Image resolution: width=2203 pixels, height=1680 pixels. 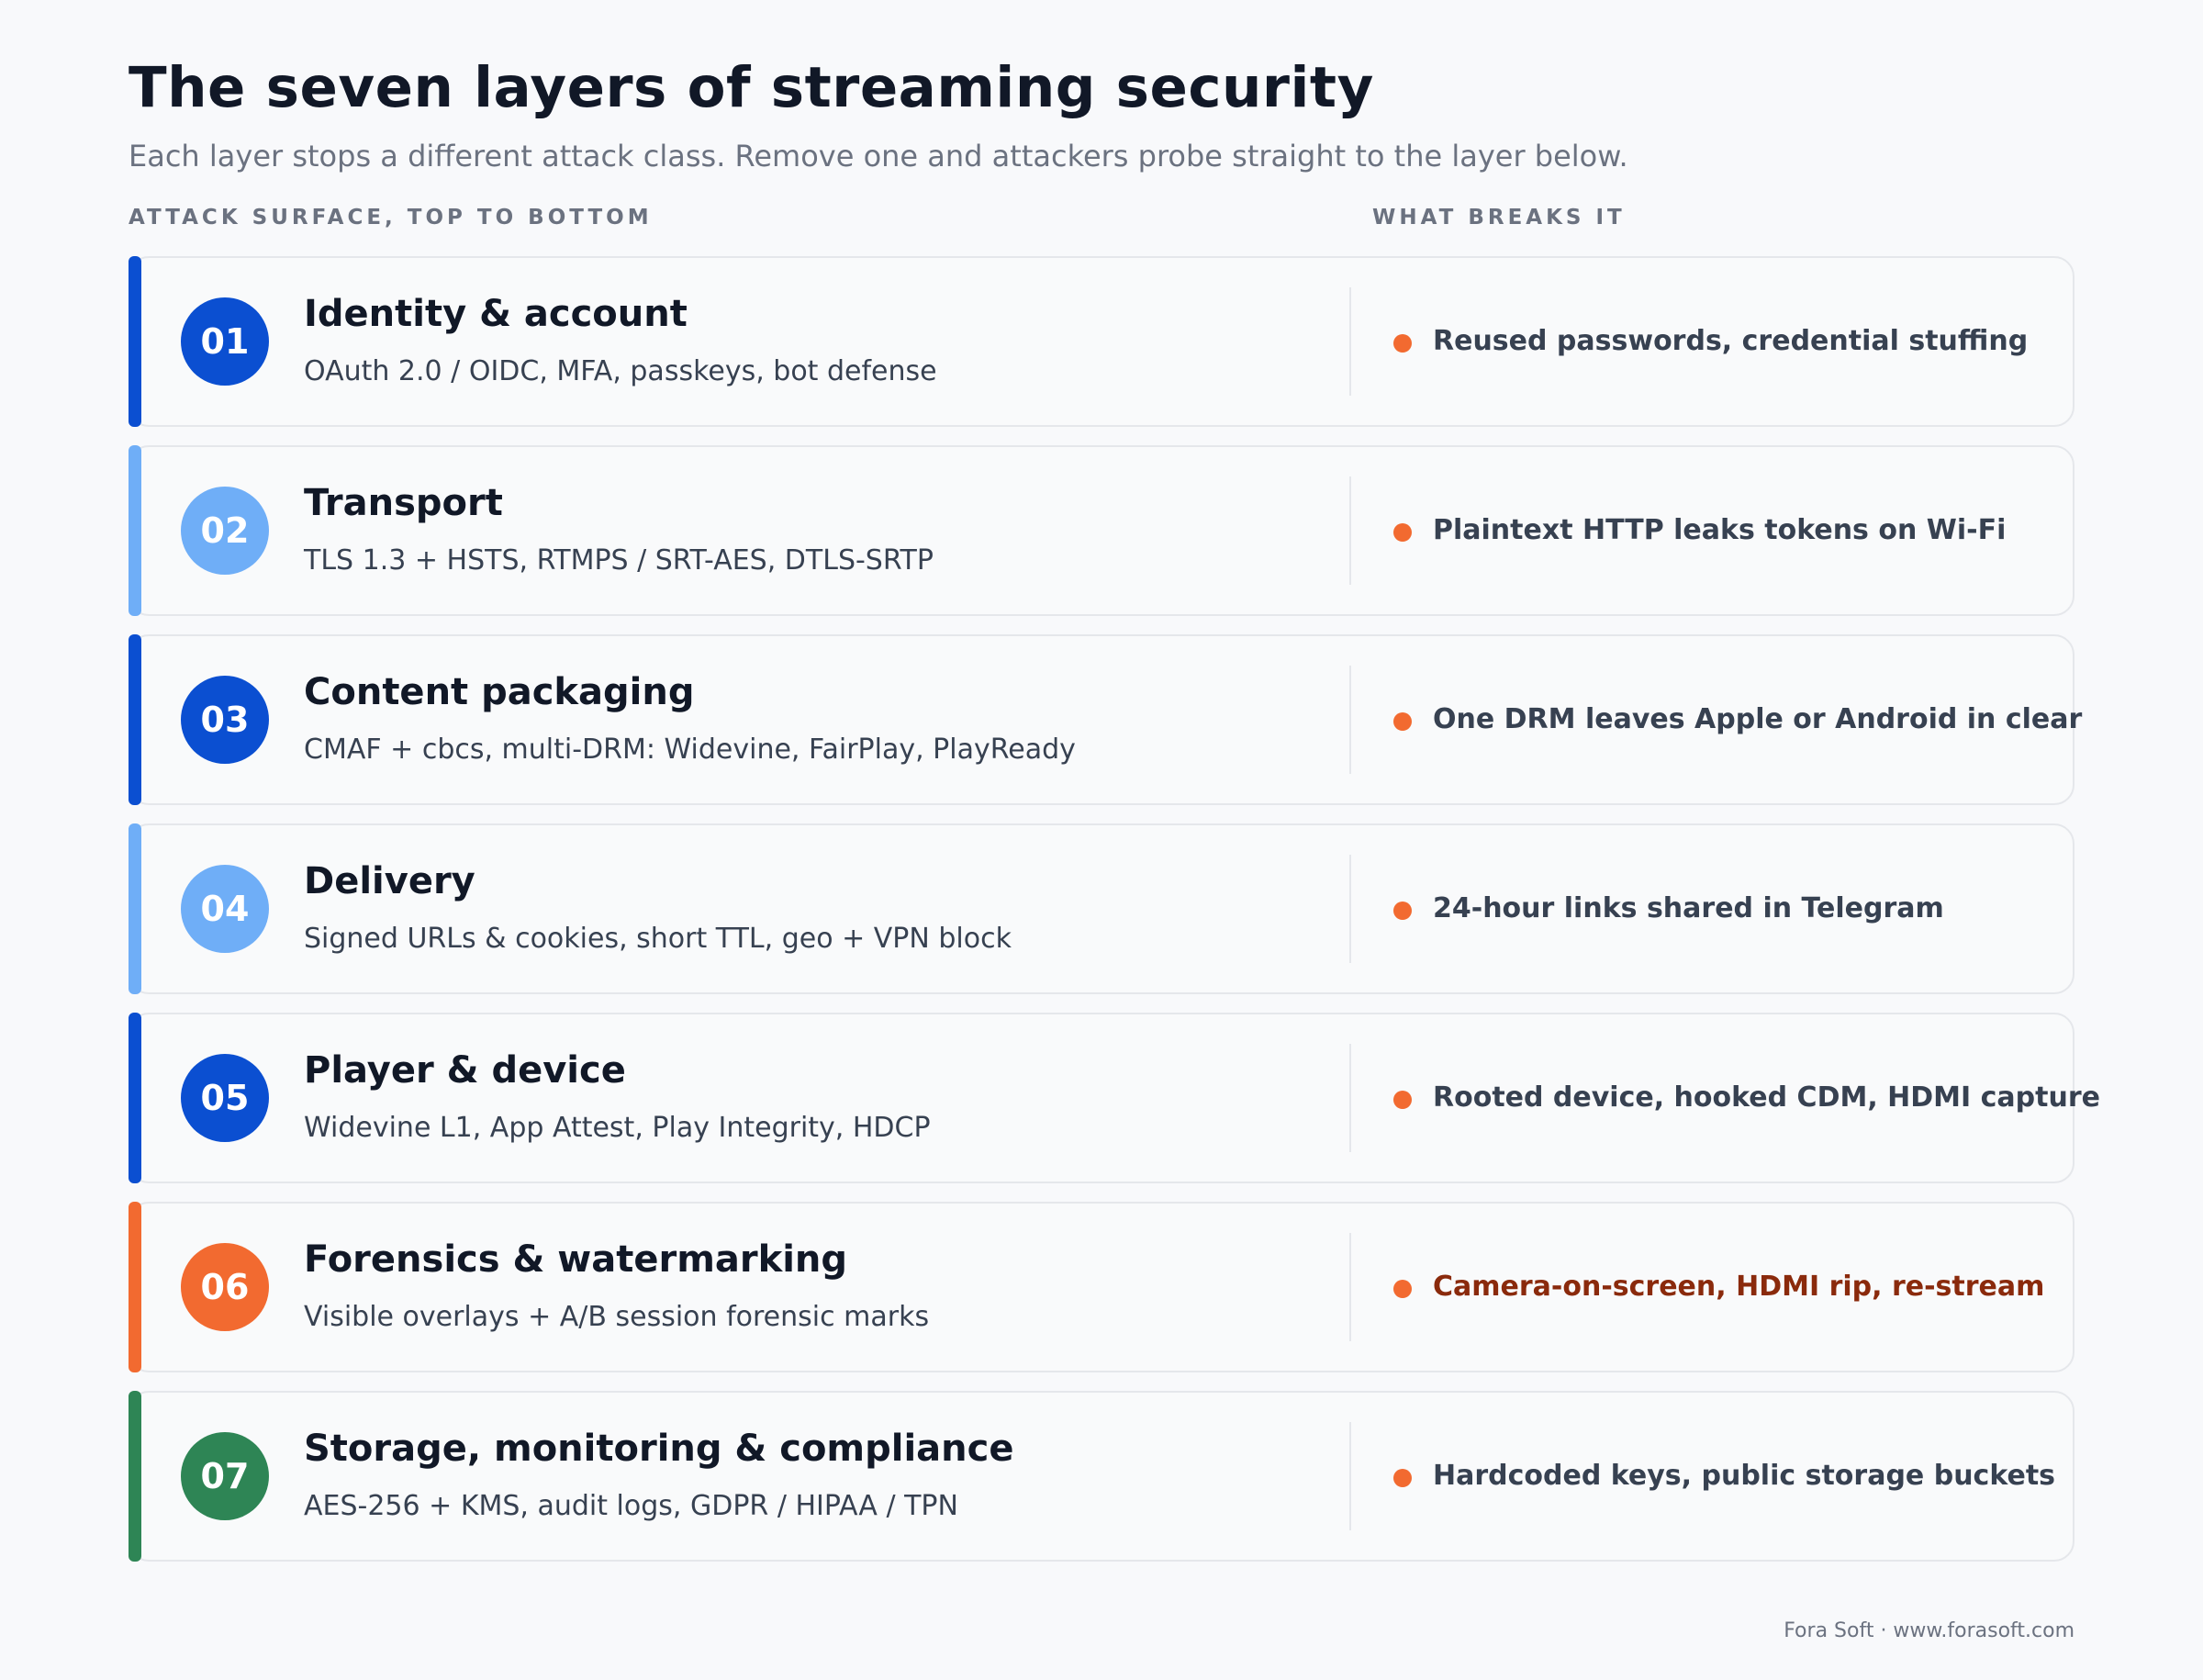 What do you see at coordinates (752, 87) in the screenshot?
I see `page-title: The seven layers of streaming security` at bounding box center [752, 87].